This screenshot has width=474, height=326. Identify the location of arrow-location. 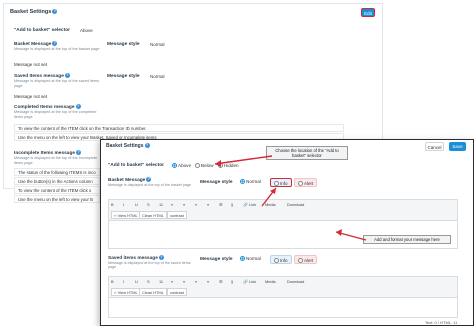
(243, 160).